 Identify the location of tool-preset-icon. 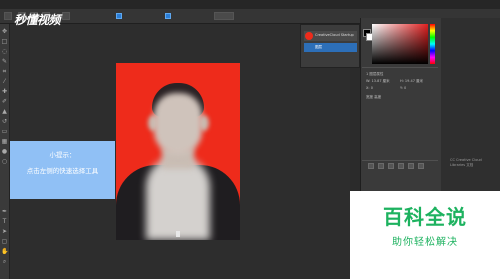
(8, 16).